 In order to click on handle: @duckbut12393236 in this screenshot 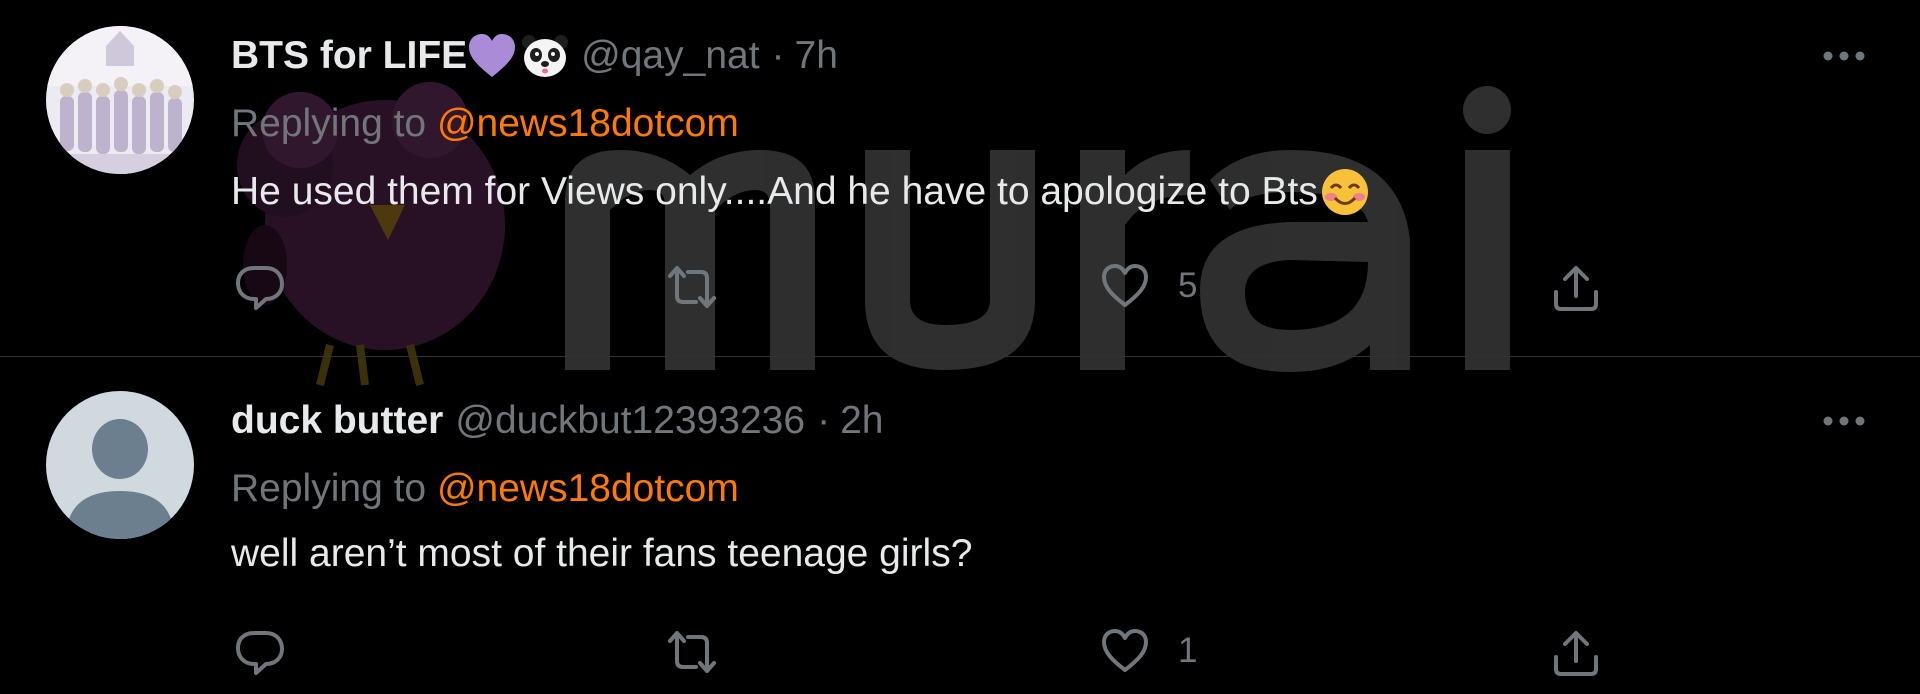, I will do `click(630, 421)`.